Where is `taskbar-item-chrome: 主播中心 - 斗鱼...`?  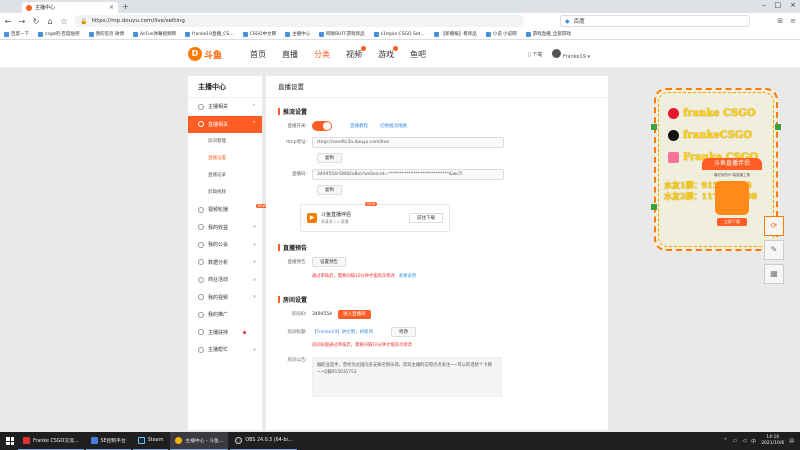 taskbar-item-chrome: 主播中心 - 斗鱼... is located at coordinates (199, 441).